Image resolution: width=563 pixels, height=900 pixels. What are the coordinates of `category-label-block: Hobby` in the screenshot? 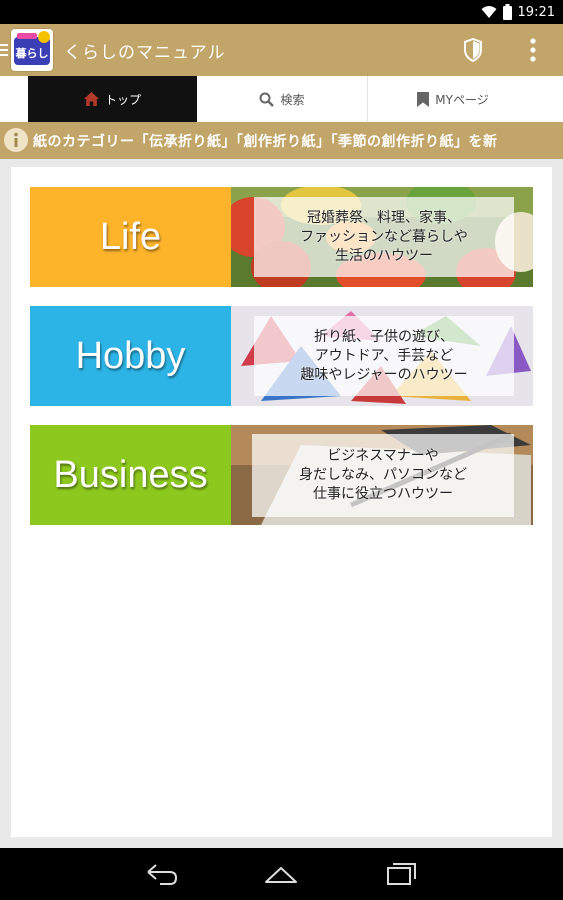 It's located at (130, 356).